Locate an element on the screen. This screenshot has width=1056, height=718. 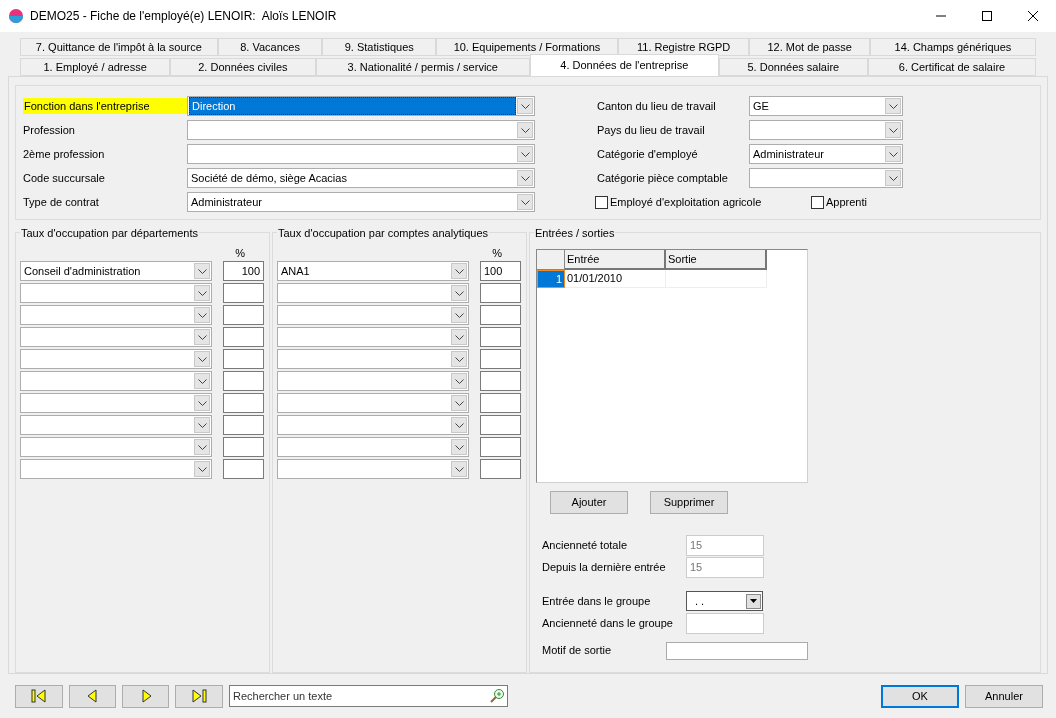
dropdown-field: Société de démo, siège Acacias is located at coordinates (361, 178).